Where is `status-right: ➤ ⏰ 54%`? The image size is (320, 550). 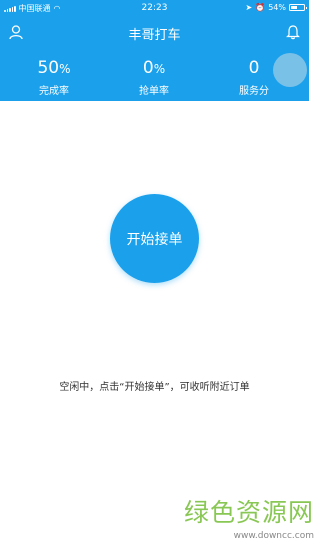
status-right: ➤ ⏰ 54% is located at coordinates (276, 7).